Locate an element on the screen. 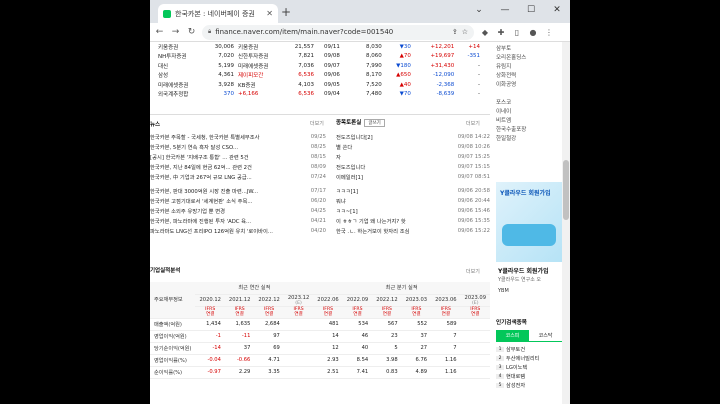 This screenshot has height=404, width=720. news-item: 파노라마도 LNG선 프리IPO 126억원 유치 '로이바이... 04/20 is located at coordinates (238, 231).